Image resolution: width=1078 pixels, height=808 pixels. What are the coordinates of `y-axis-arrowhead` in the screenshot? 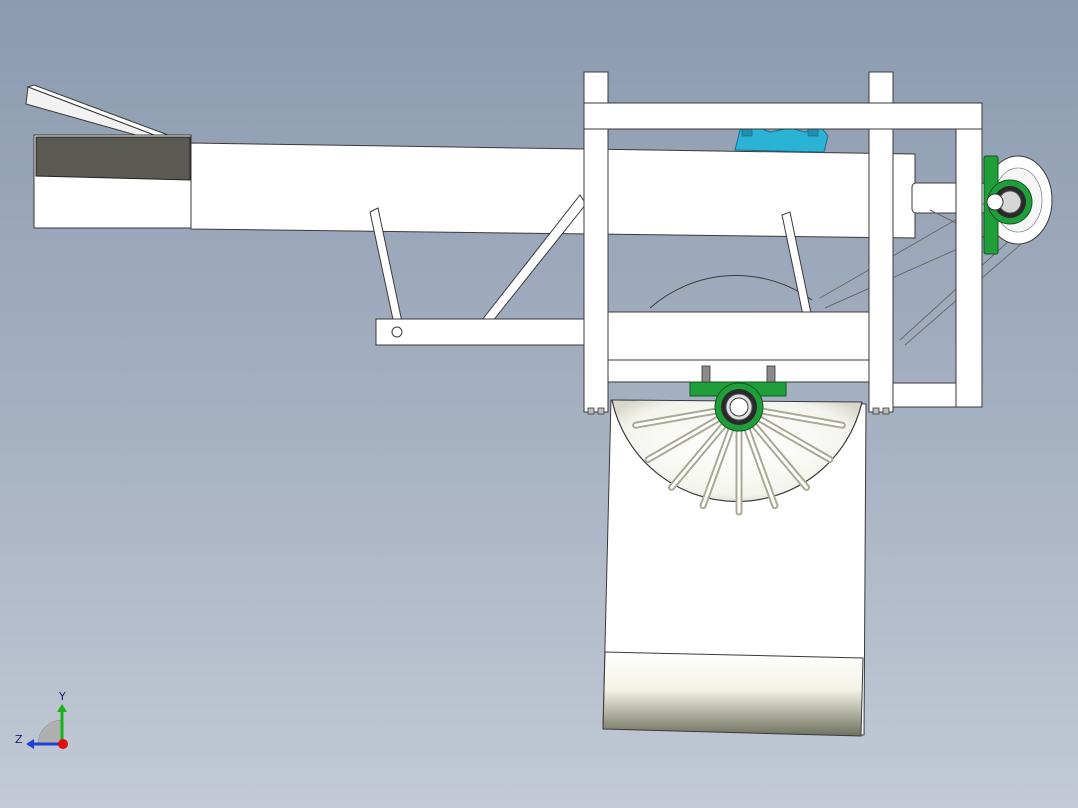 It's located at (62, 708).